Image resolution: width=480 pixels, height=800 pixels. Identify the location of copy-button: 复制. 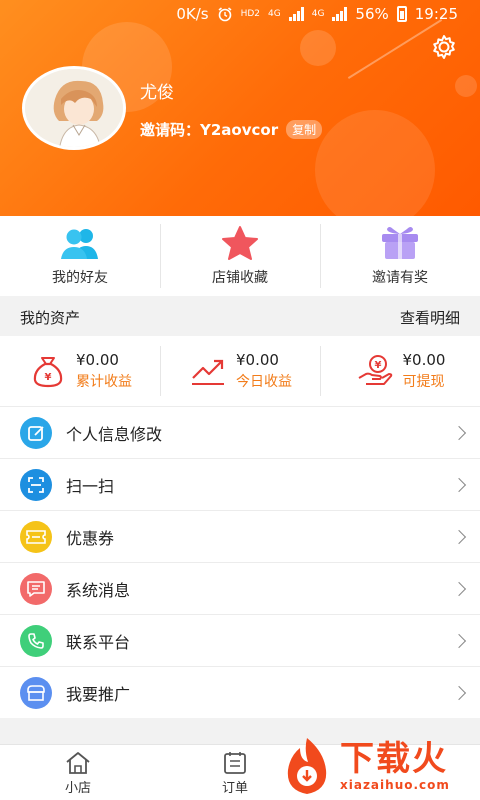
(304, 129).